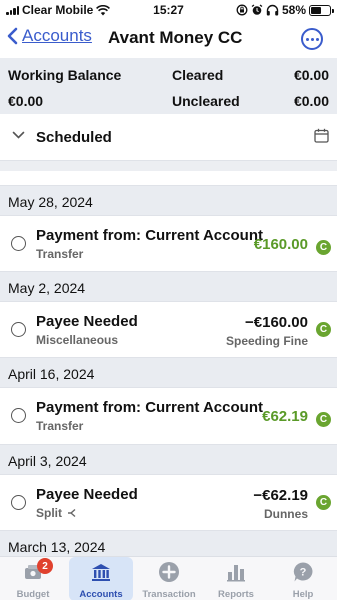 The width and height of the screenshot is (337, 600). I want to click on tab-label: Budget, so click(33, 594).